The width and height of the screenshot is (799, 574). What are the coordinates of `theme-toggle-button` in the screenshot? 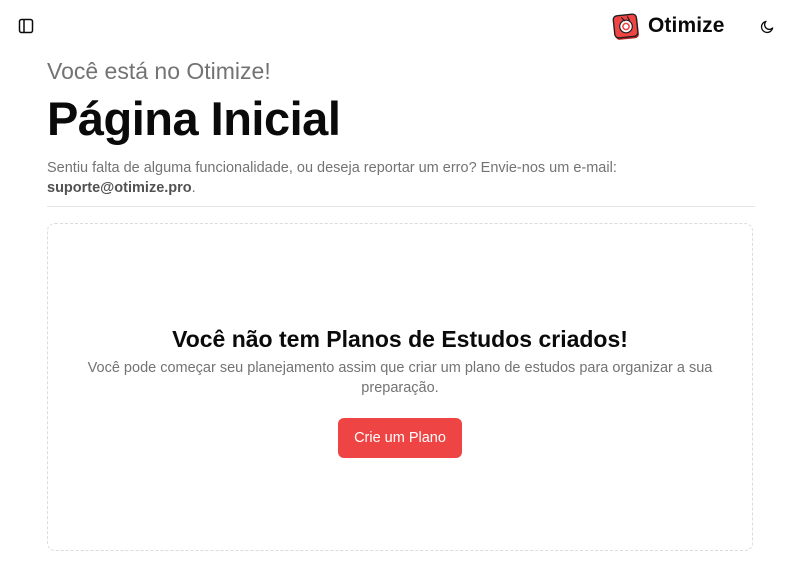 It's located at (767, 26).